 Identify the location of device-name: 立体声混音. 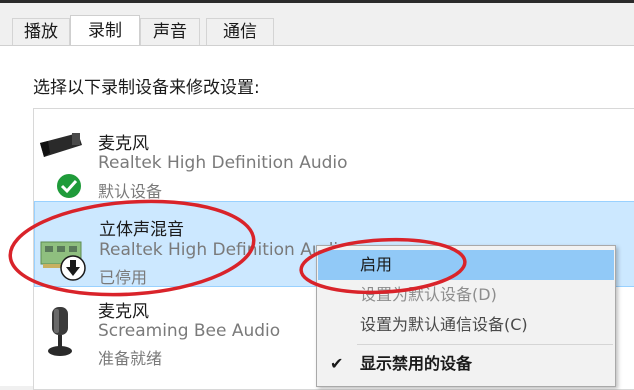
(141, 230).